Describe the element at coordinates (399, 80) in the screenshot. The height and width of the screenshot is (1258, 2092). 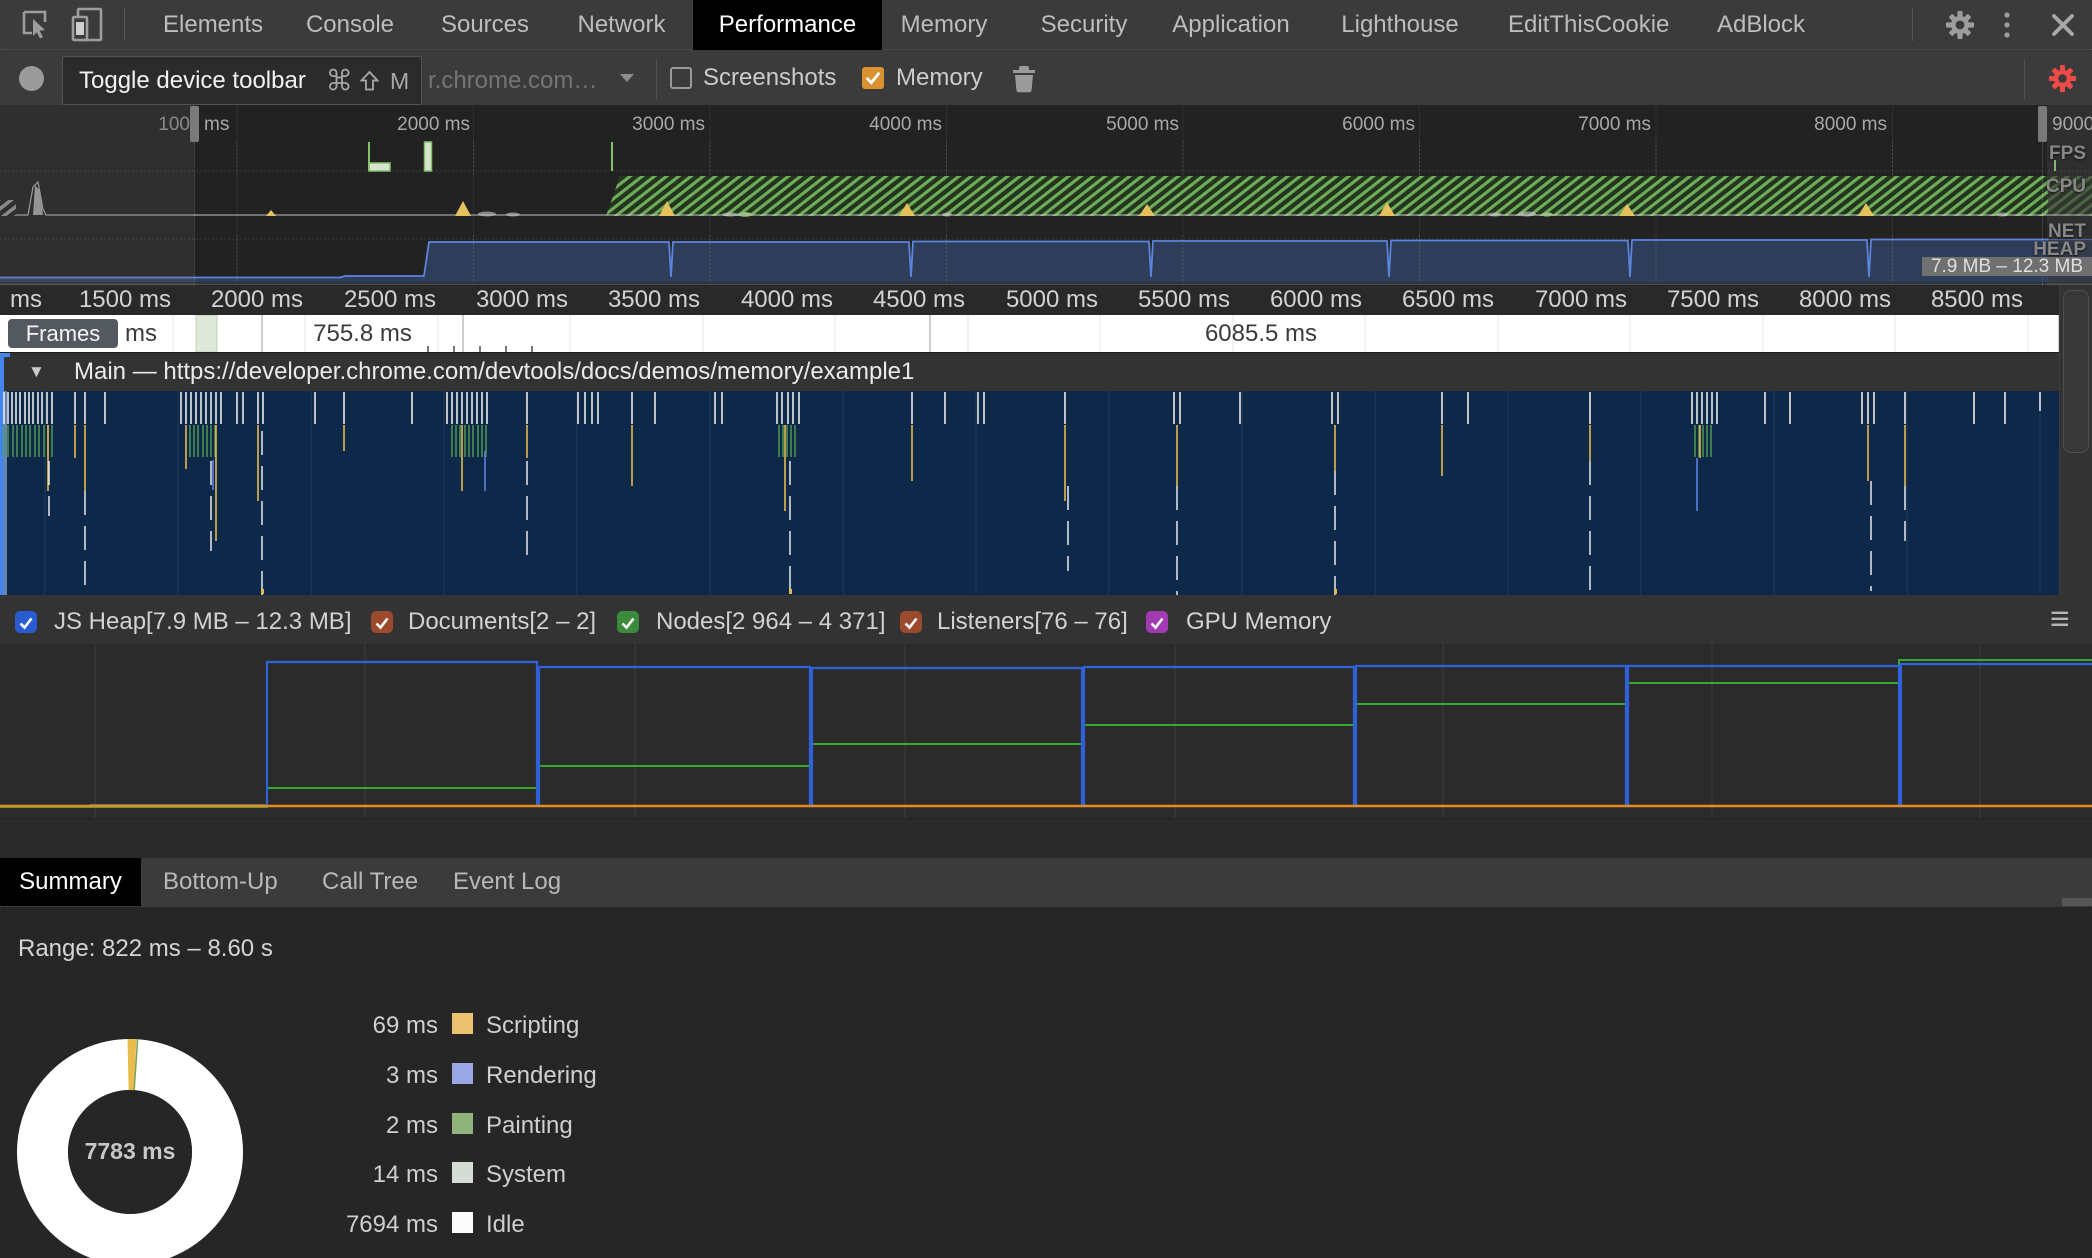
I see `svg-text: M` at that location.